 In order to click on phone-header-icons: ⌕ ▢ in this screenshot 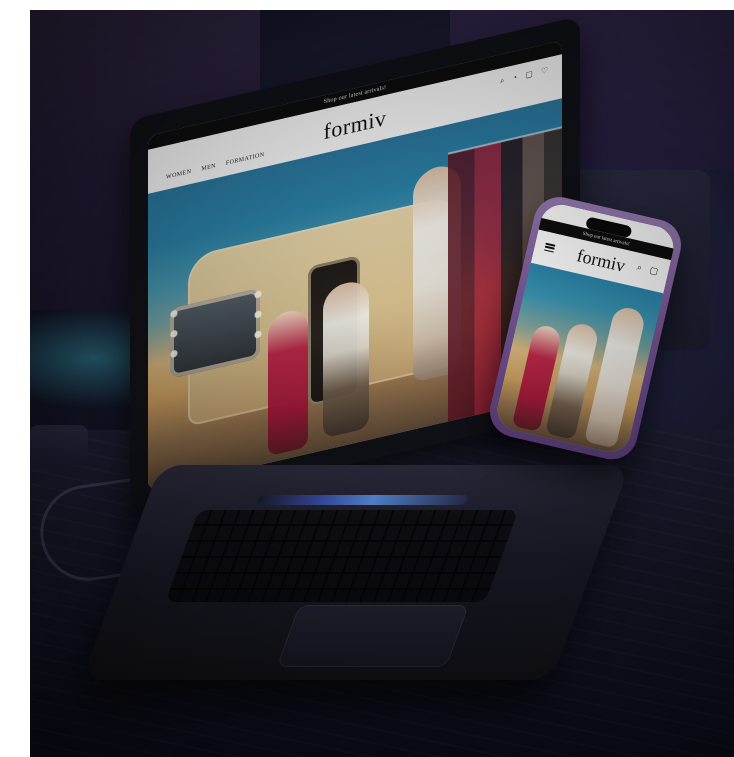, I will do `click(647, 270)`.